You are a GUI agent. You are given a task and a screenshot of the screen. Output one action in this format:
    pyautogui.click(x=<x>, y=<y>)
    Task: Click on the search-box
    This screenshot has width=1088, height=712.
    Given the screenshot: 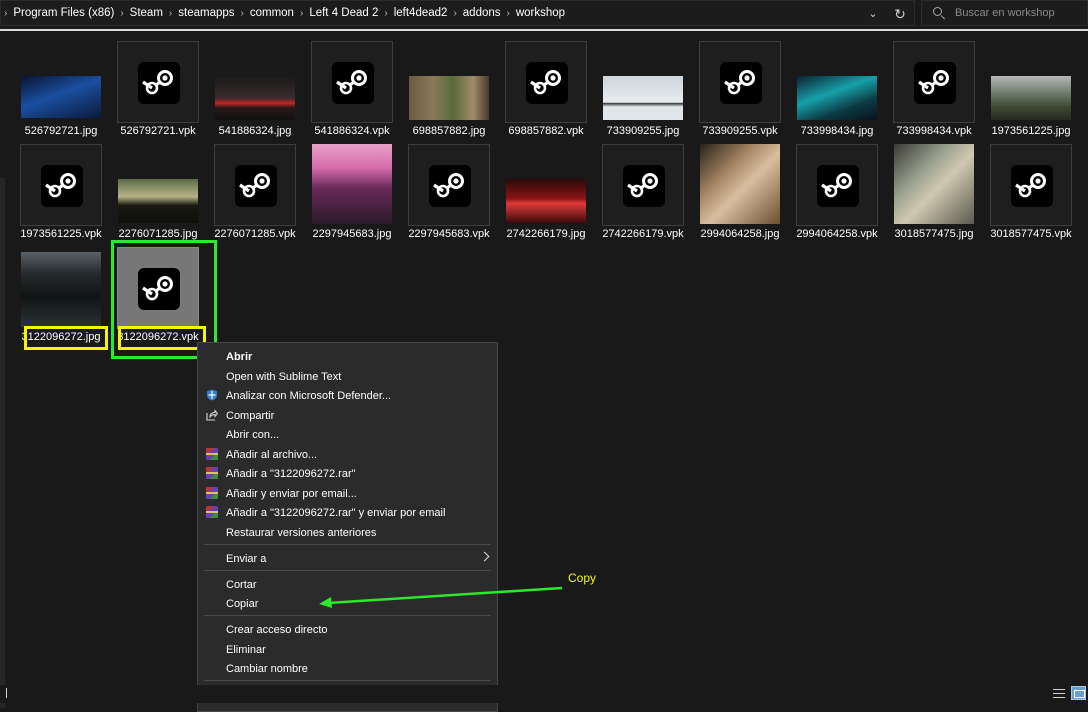 What is the action you would take?
    pyautogui.click(x=1004, y=13)
    